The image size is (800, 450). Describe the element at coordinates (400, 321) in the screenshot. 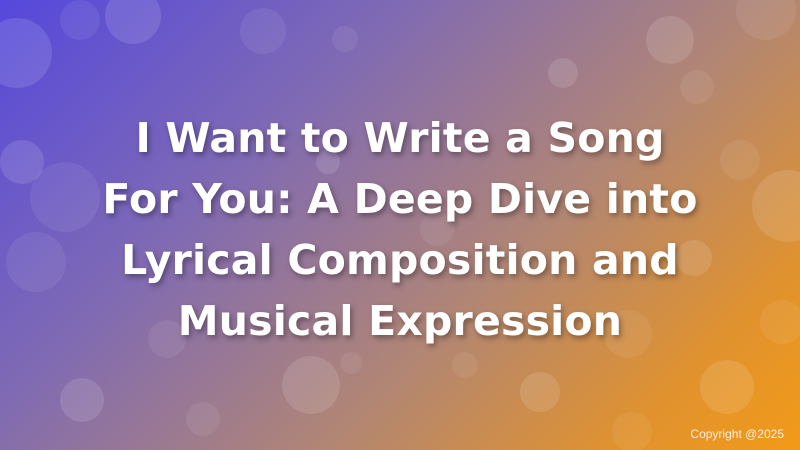

I see `title-line: Musical Expression` at that location.